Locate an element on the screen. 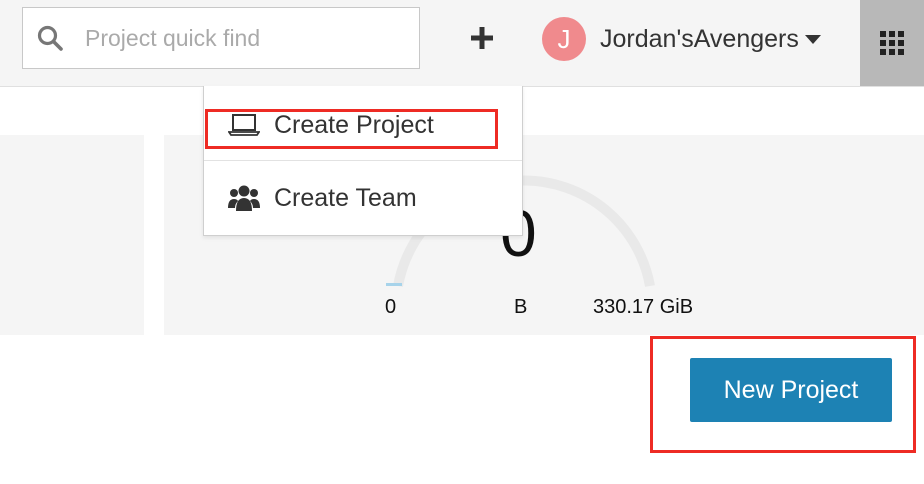 The height and width of the screenshot is (484, 924). project-search is located at coordinates (221, 38).